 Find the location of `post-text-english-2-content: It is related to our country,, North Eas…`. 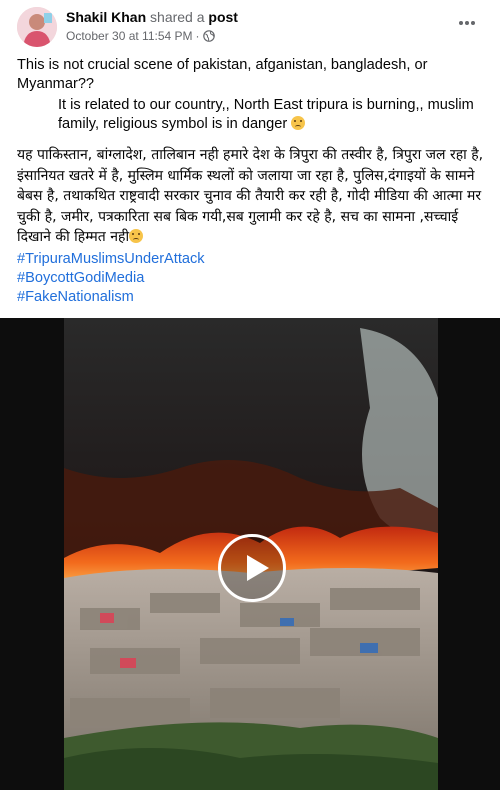

post-text-english-2-content: It is related to our country,, North Eas… is located at coordinates (266, 114).